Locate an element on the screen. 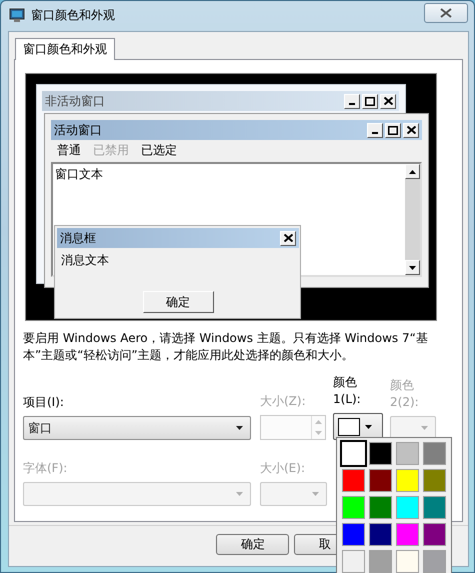 Image resolution: width=475 pixels, height=573 pixels. monitor-icon is located at coordinates (17, 15).